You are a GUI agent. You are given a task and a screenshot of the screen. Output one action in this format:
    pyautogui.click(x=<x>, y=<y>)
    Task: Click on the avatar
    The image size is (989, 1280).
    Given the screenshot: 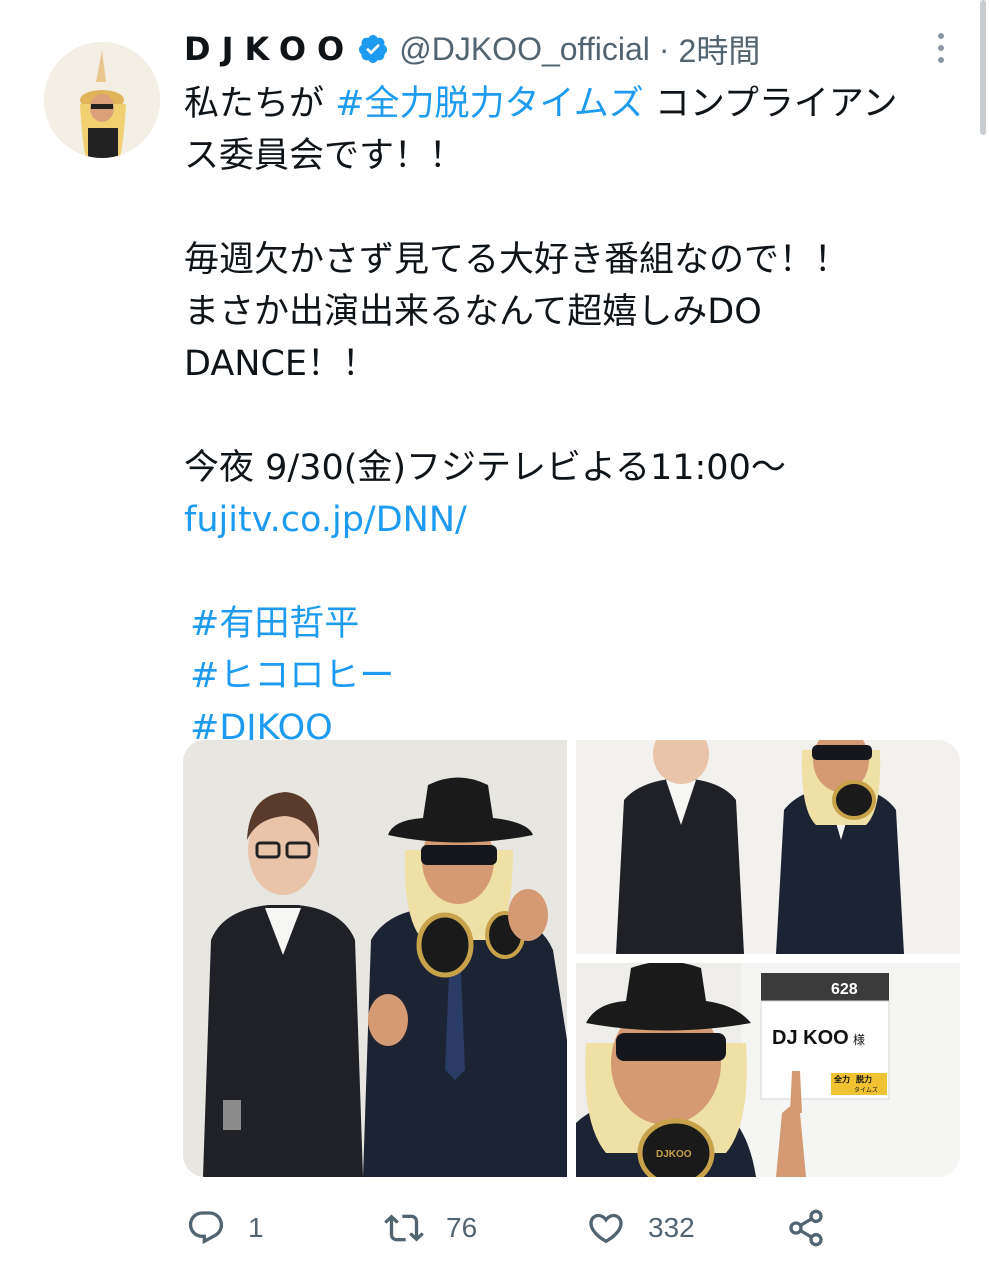 What is the action you would take?
    pyautogui.click(x=102, y=100)
    